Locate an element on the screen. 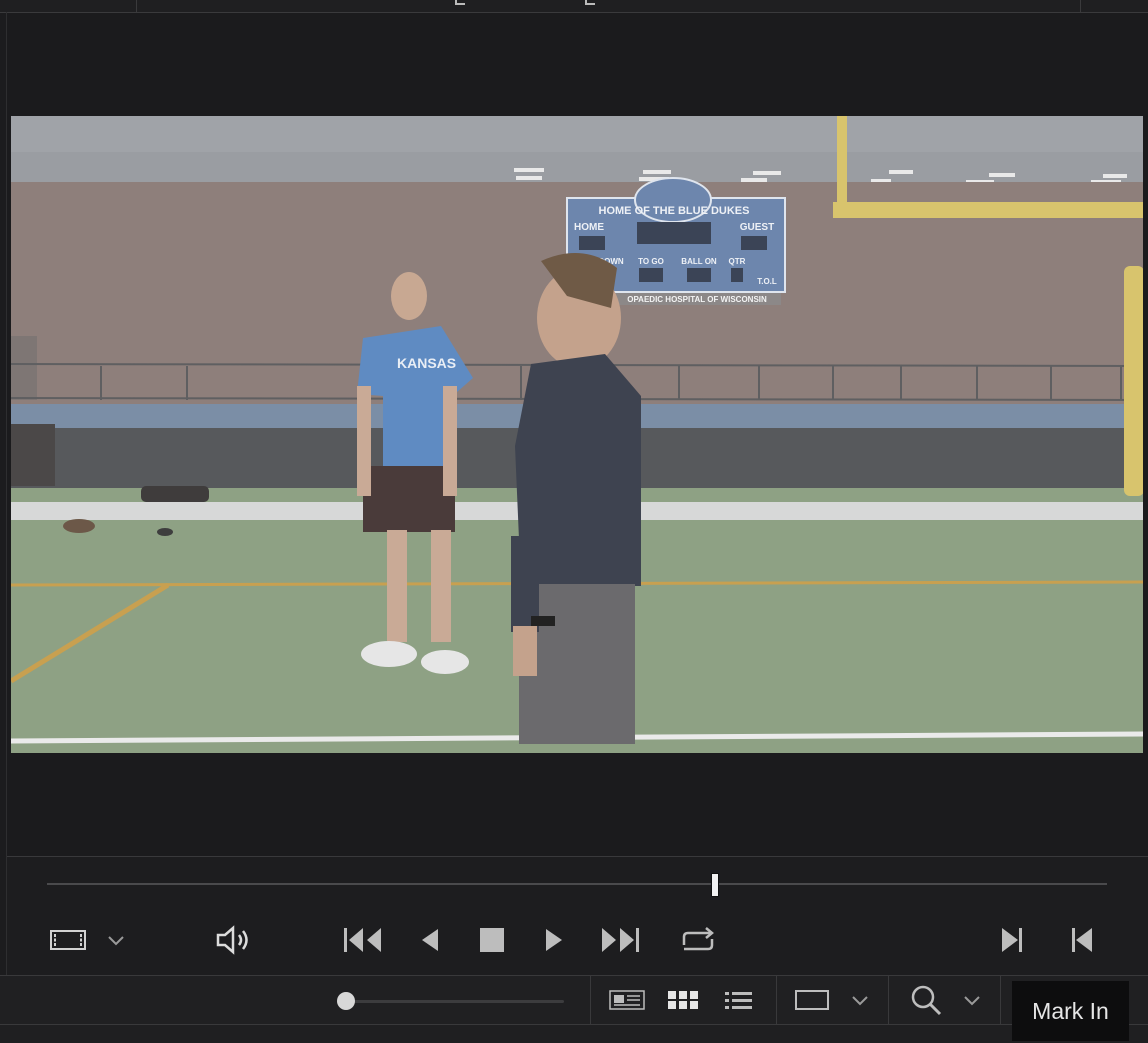  search-button is located at coordinates (926, 1000).